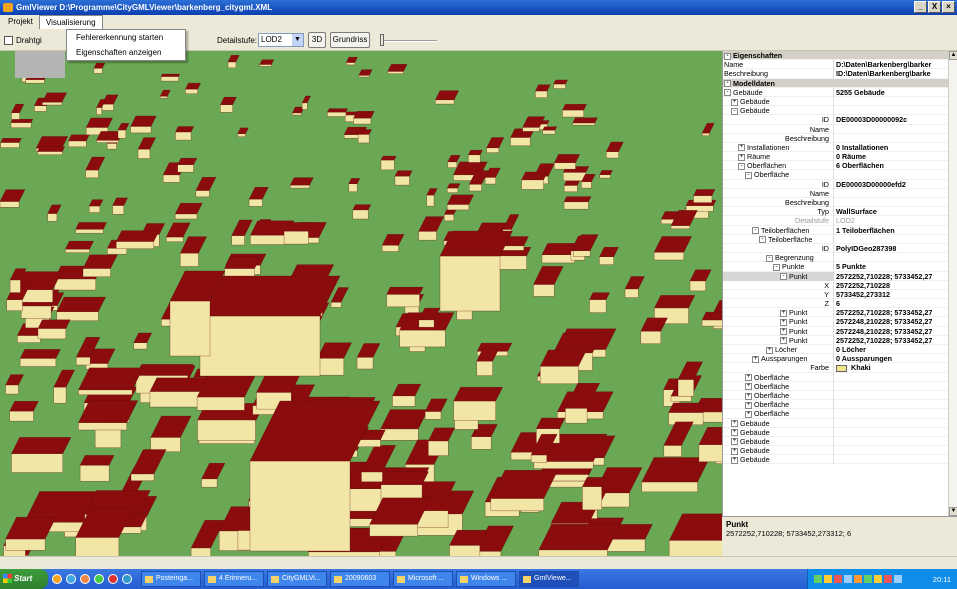  I want to click on property-row: + Punkt 2572252,710228; 5733452,27, so click(840, 313).